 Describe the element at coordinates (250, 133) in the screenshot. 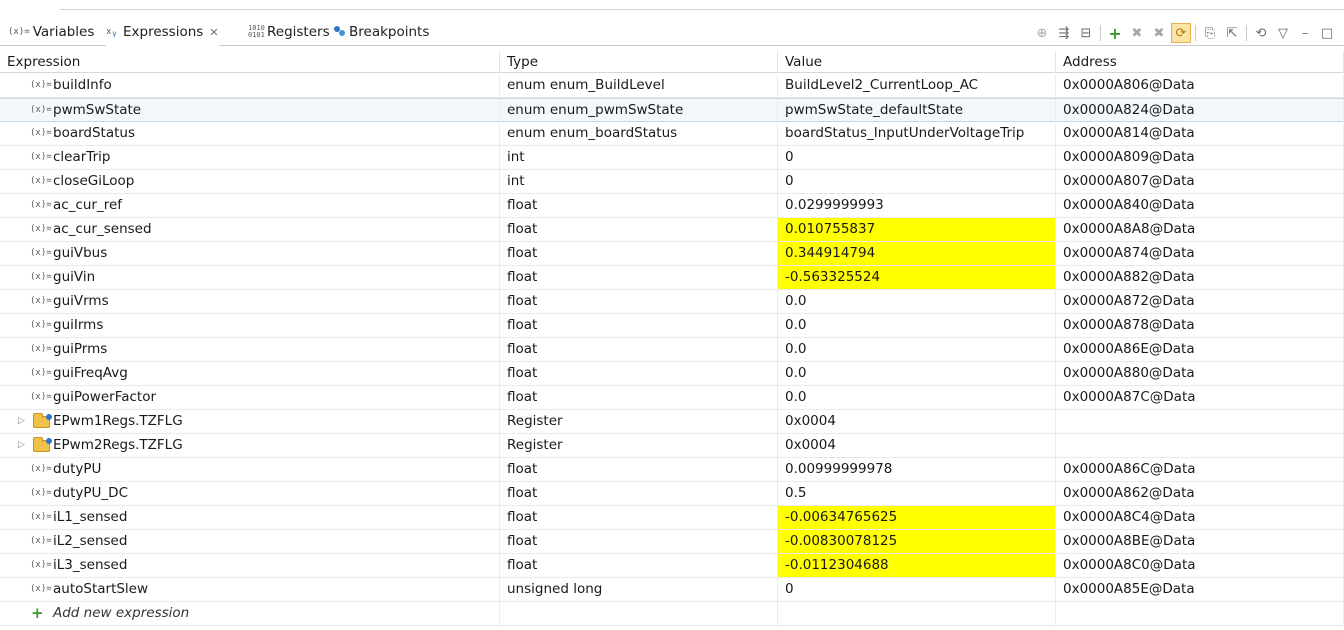

I see `expression-cell: (x)= boardStatus` at that location.